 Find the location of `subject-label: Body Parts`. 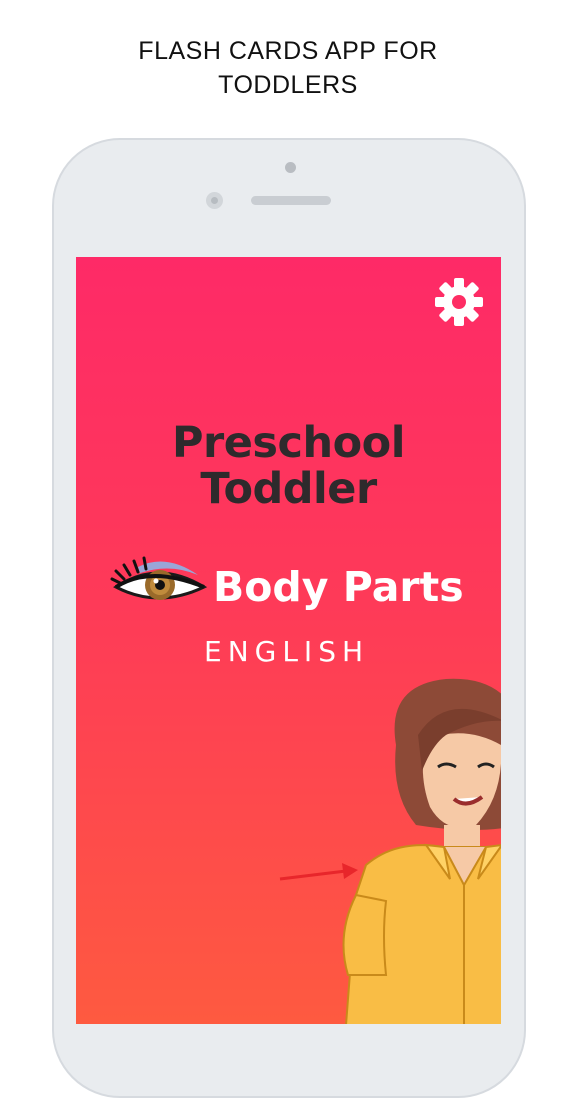

subject-label: Body Parts is located at coordinates (338, 587).